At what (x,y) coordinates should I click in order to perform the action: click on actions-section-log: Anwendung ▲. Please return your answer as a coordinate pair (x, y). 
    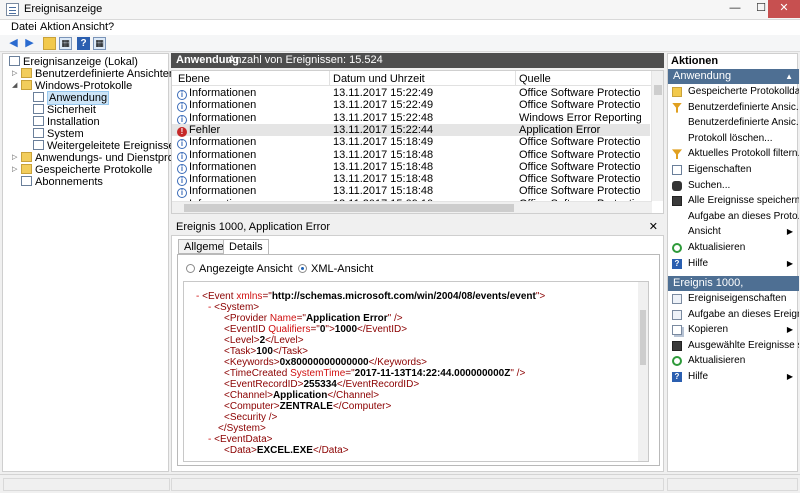
    Looking at the image, I should click on (733, 76).